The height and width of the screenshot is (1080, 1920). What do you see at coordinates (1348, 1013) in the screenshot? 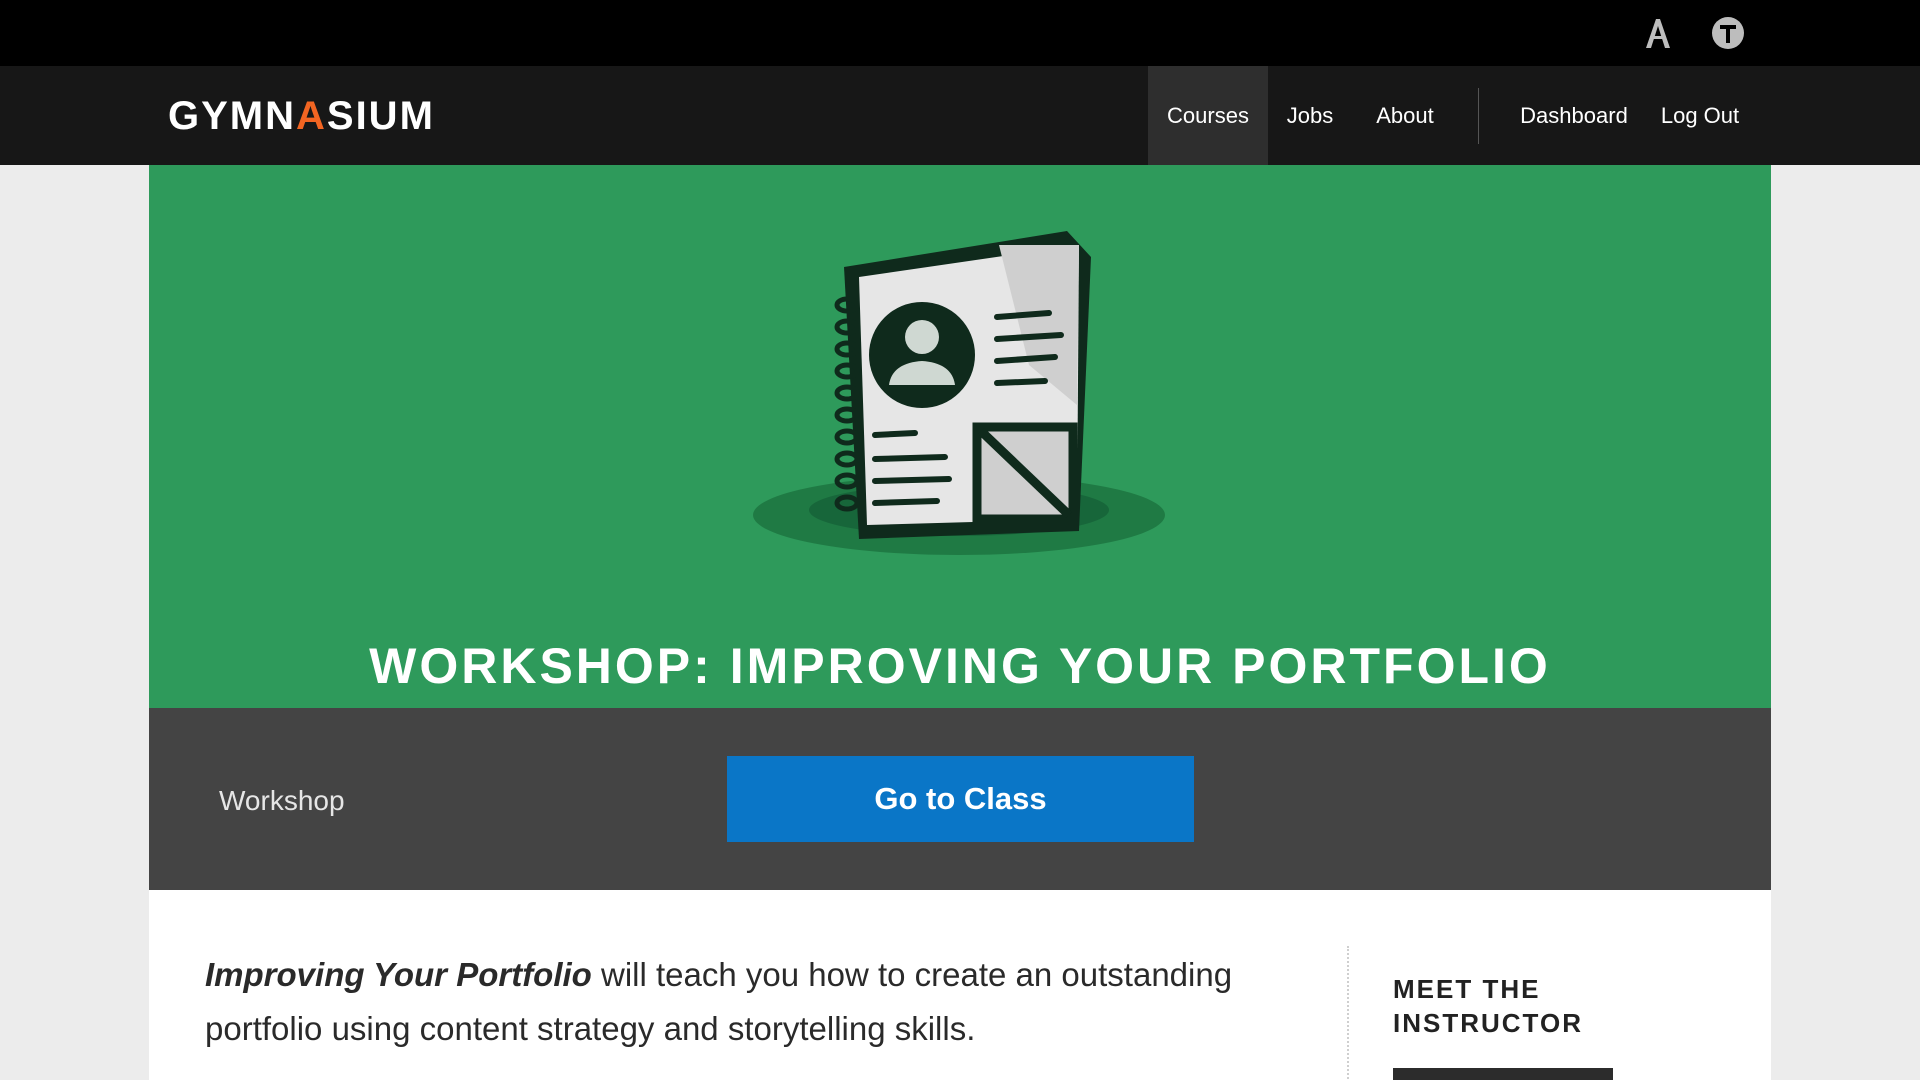
I see `sidebar-divider` at bounding box center [1348, 1013].